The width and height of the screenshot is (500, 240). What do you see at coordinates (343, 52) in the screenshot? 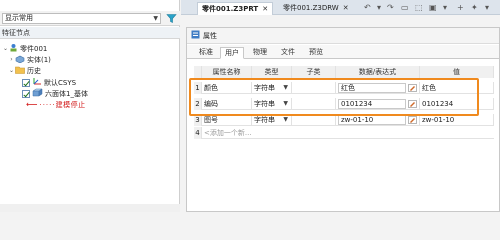
I see `property-tabs: 标准 用户 物理 文件 预览` at bounding box center [343, 52].